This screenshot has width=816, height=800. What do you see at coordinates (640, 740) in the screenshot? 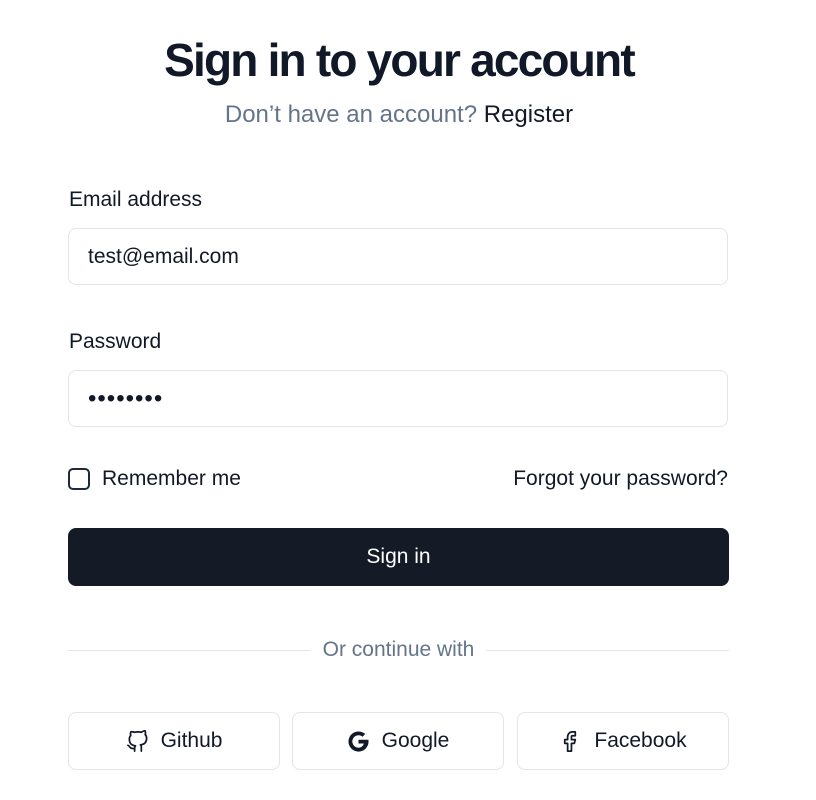
I see `facebook-label: Facebook` at bounding box center [640, 740].